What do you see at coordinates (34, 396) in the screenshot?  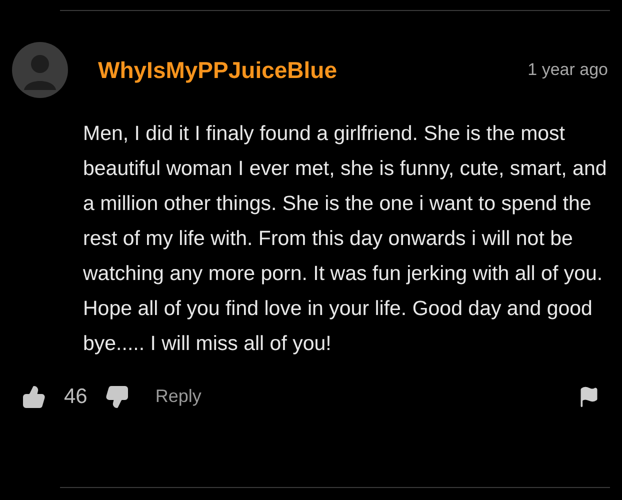 I see `thumbs-up-icon` at bounding box center [34, 396].